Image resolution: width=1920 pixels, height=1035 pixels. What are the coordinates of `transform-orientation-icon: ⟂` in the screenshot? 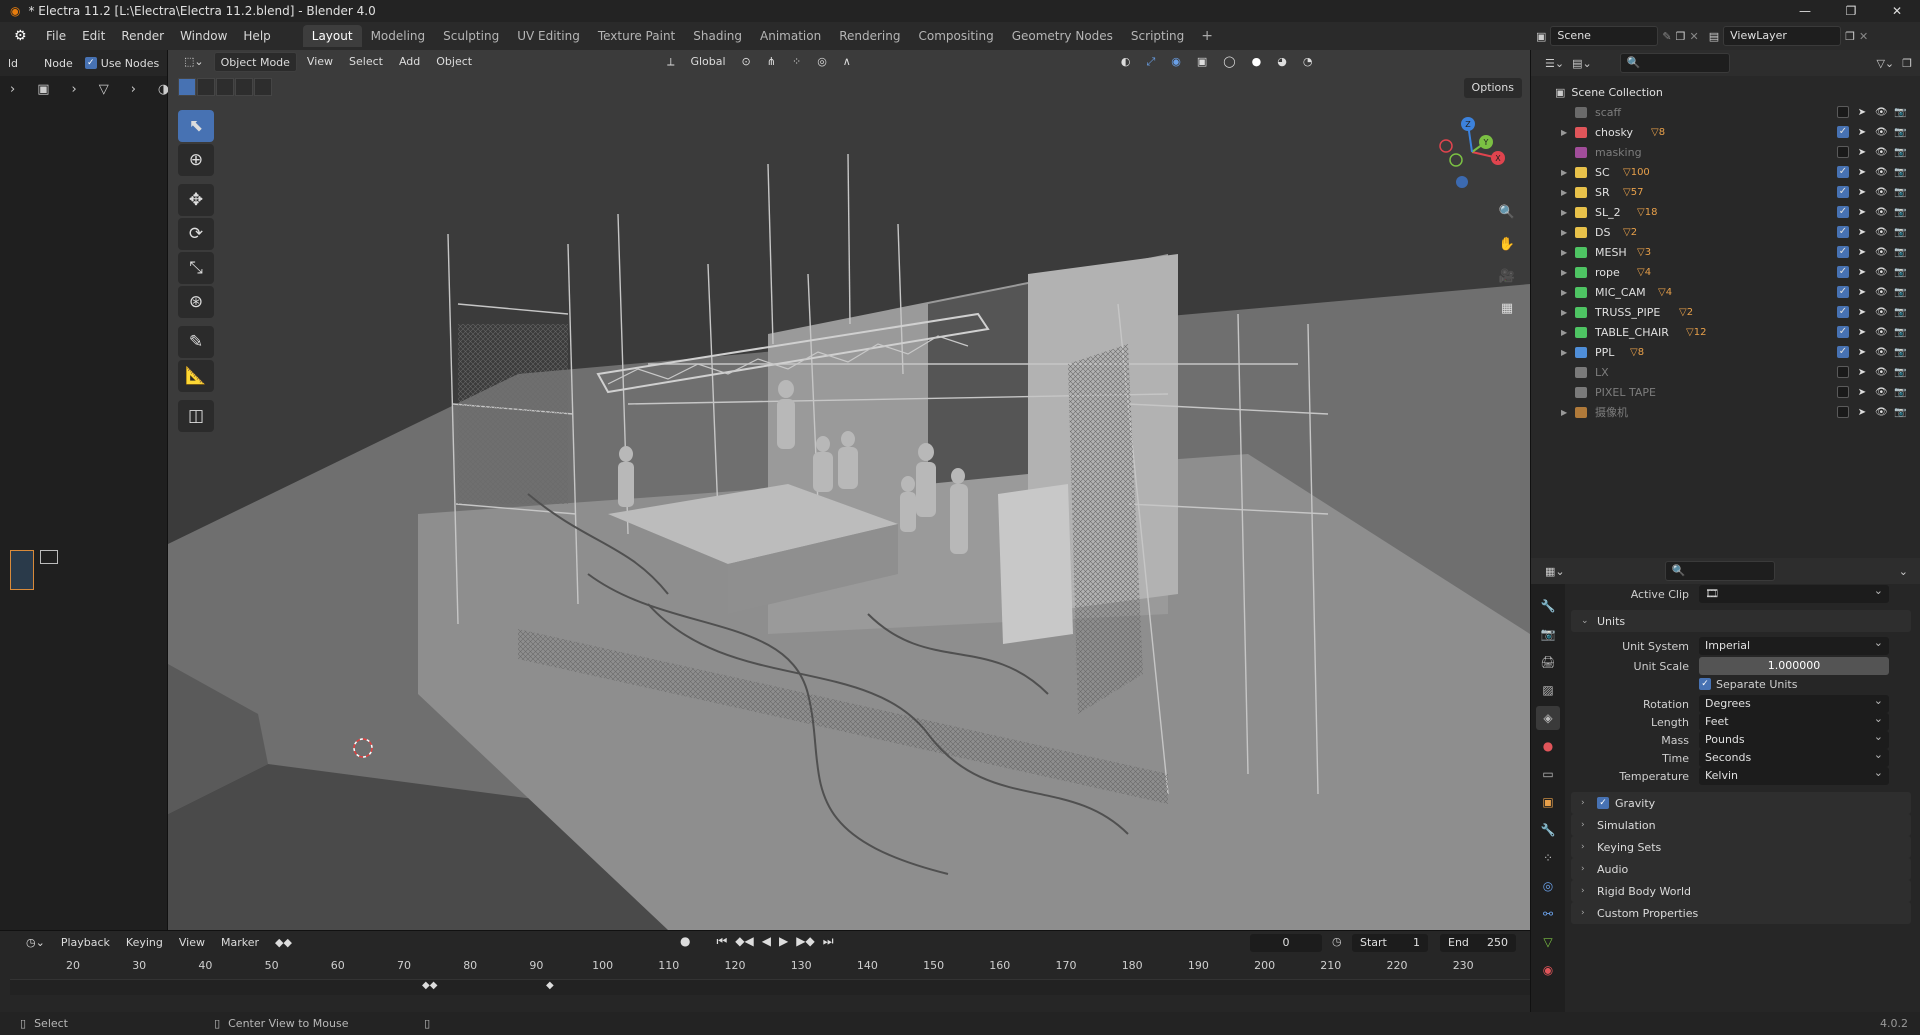 It's located at (670, 62).